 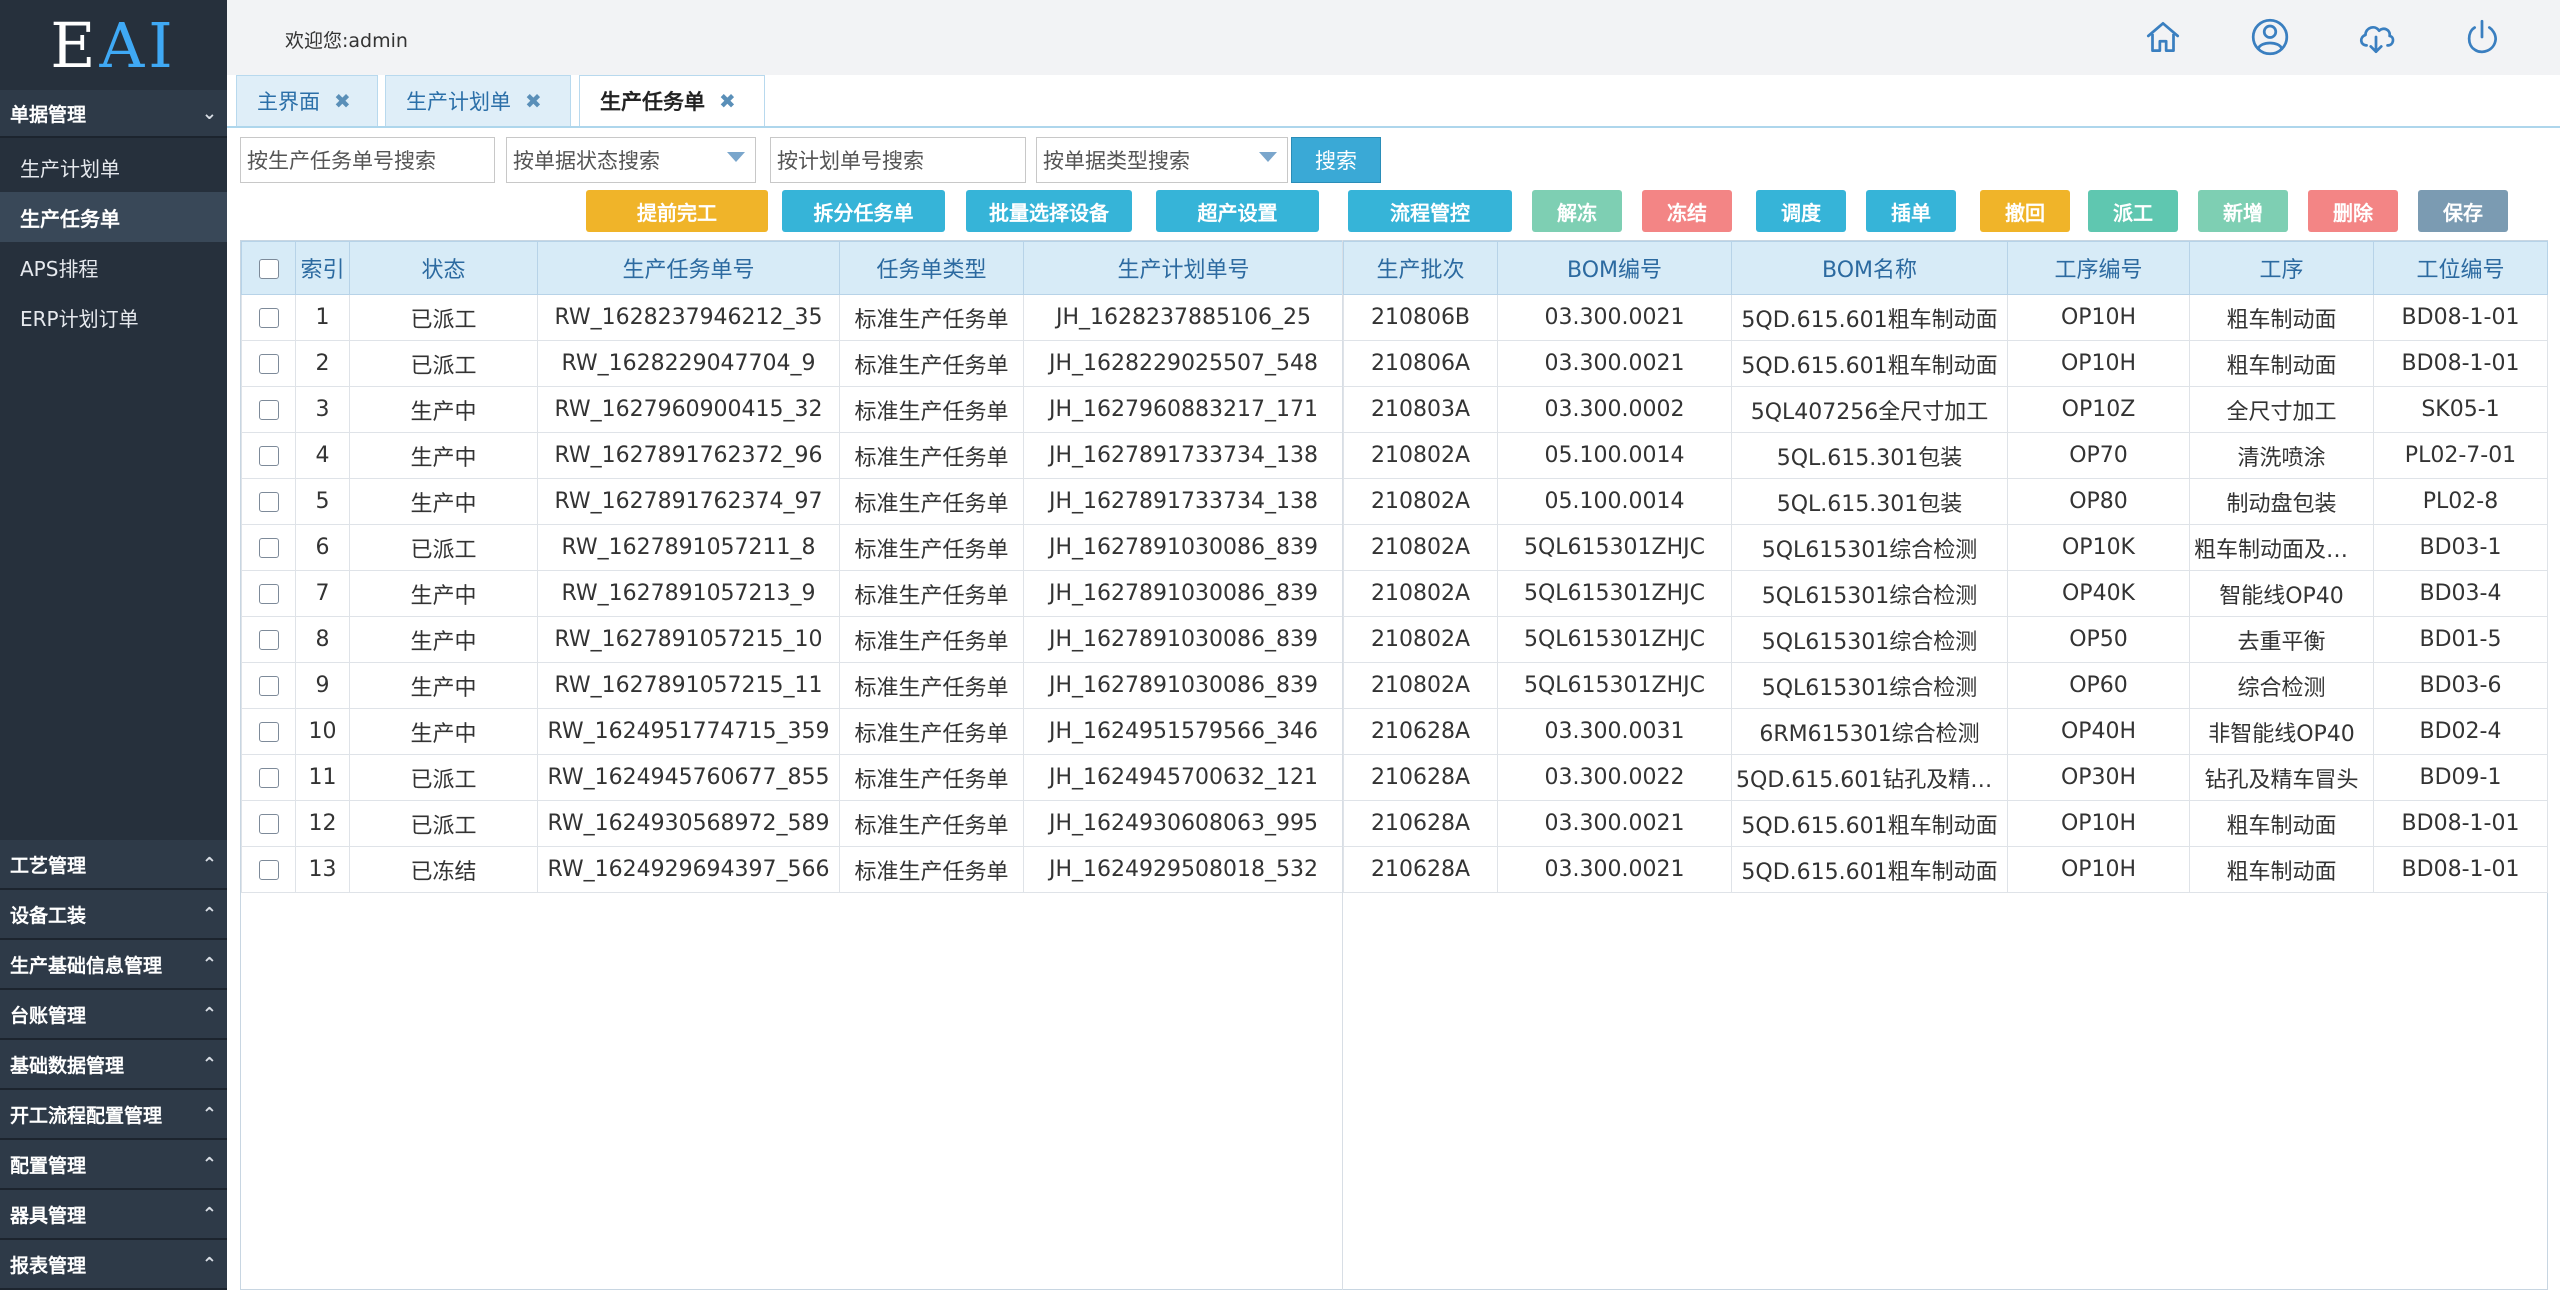 What do you see at coordinates (113, 965) in the screenshot?
I see `menu-group-production-basic-info: 生产基础信息管理 ⌃` at bounding box center [113, 965].